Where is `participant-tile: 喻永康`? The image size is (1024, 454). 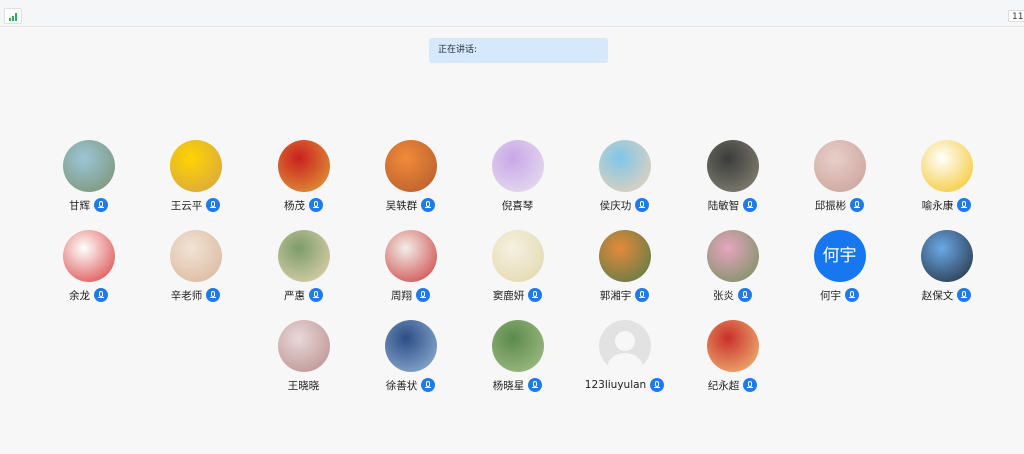
participant-tile: 喻永康 is located at coordinates (946, 176).